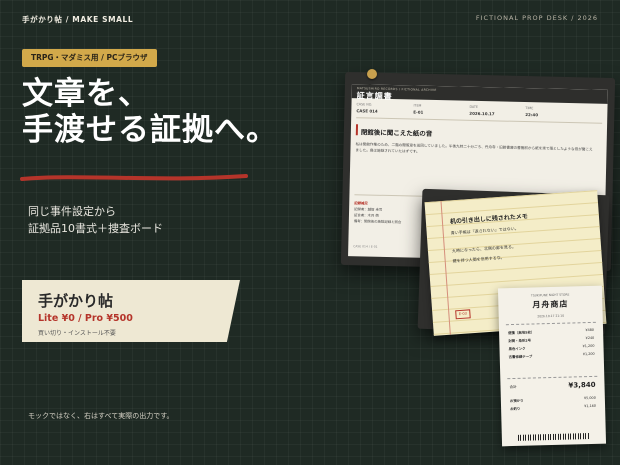  Describe the element at coordinates (513, 387) in the screenshot. I see `receipt-total-label: 合計` at that location.